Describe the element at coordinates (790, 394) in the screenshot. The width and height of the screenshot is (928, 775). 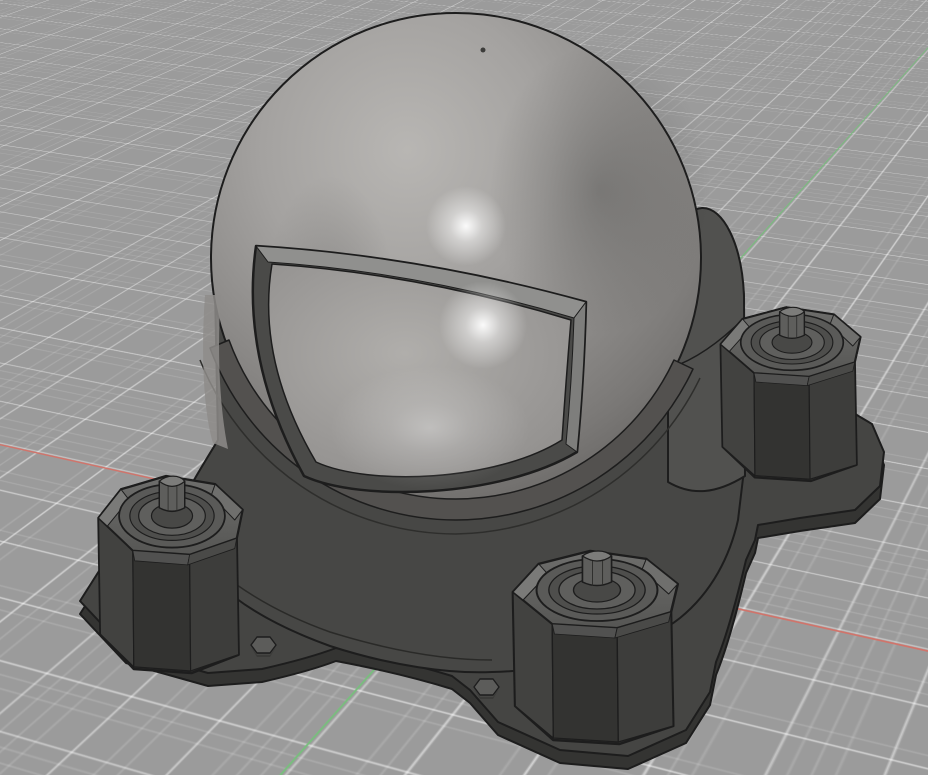
I see `mount-boss-right` at that location.